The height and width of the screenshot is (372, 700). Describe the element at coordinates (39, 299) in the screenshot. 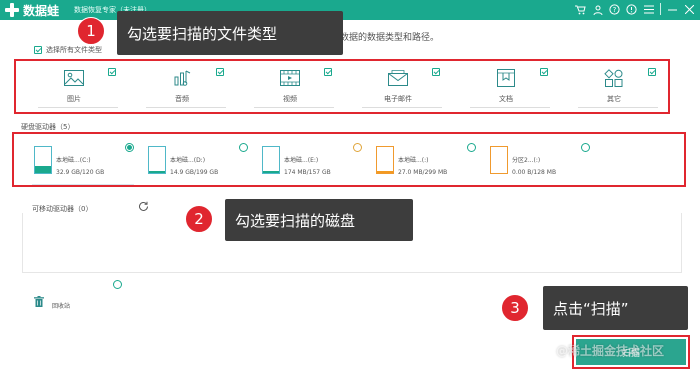

I see `recycle-bin-icon` at that location.